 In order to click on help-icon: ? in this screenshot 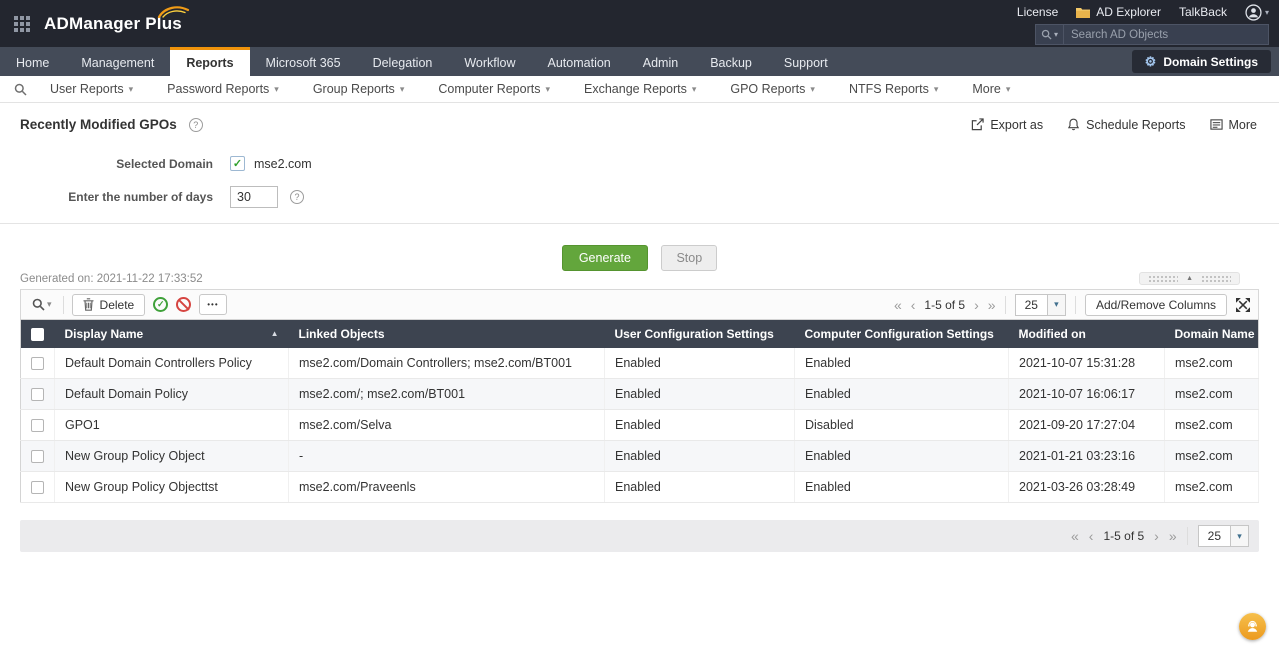, I will do `click(195, 124)`.